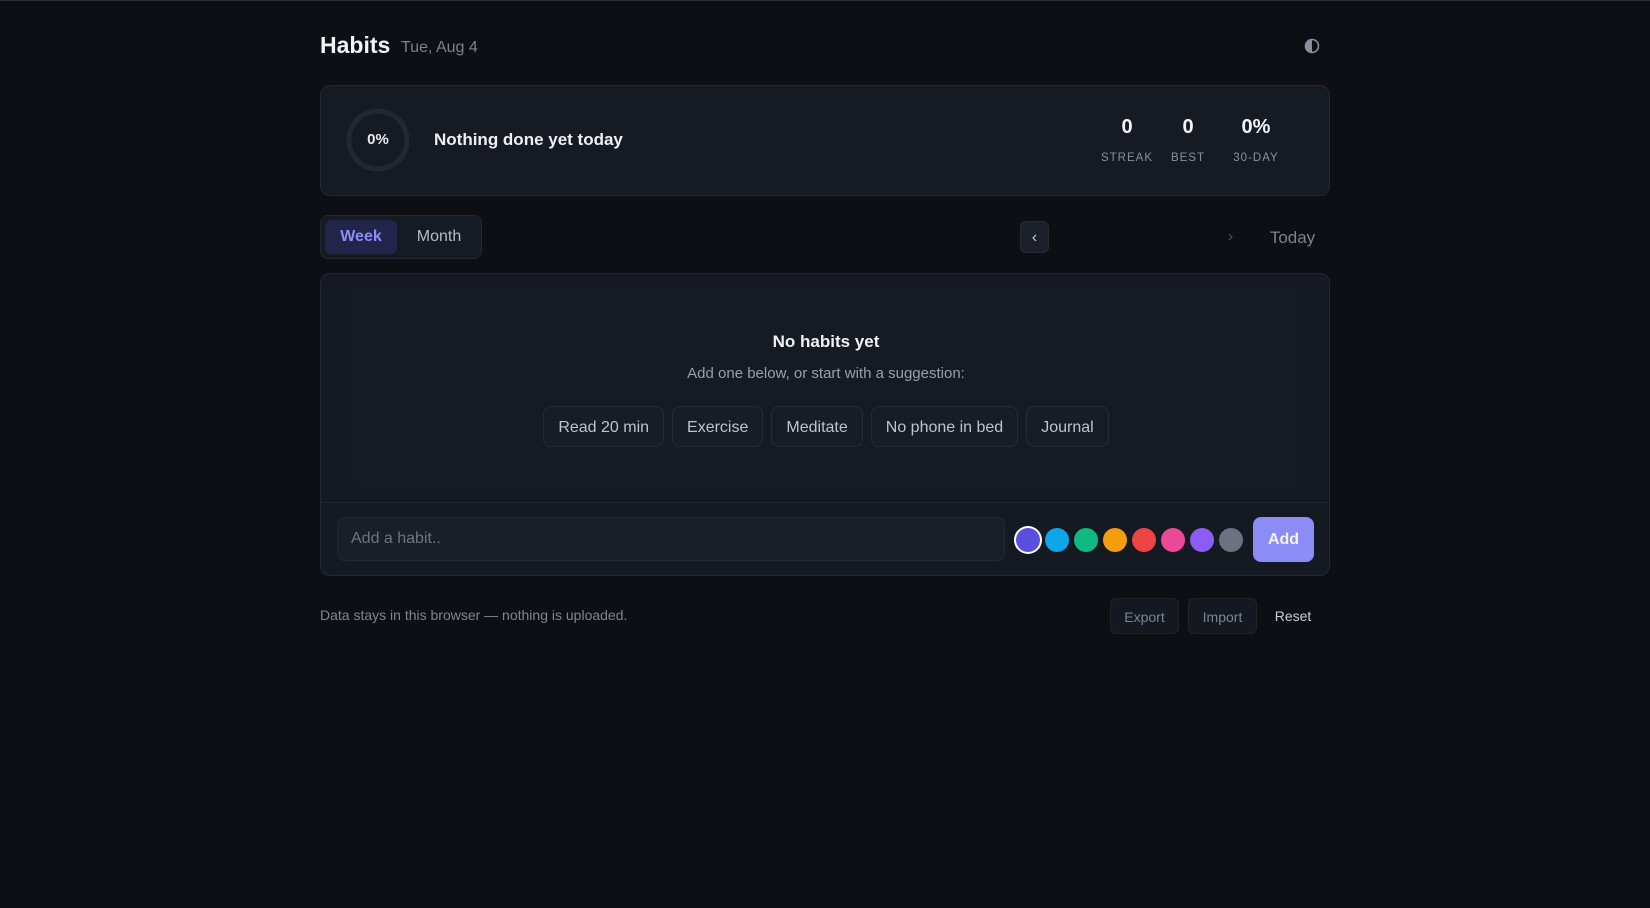 This screenshot has width=1650, height=908. What do you see at coordinates (671, 539) in the screenshot?
I see `habit-input` at bounding box center [671, 539].